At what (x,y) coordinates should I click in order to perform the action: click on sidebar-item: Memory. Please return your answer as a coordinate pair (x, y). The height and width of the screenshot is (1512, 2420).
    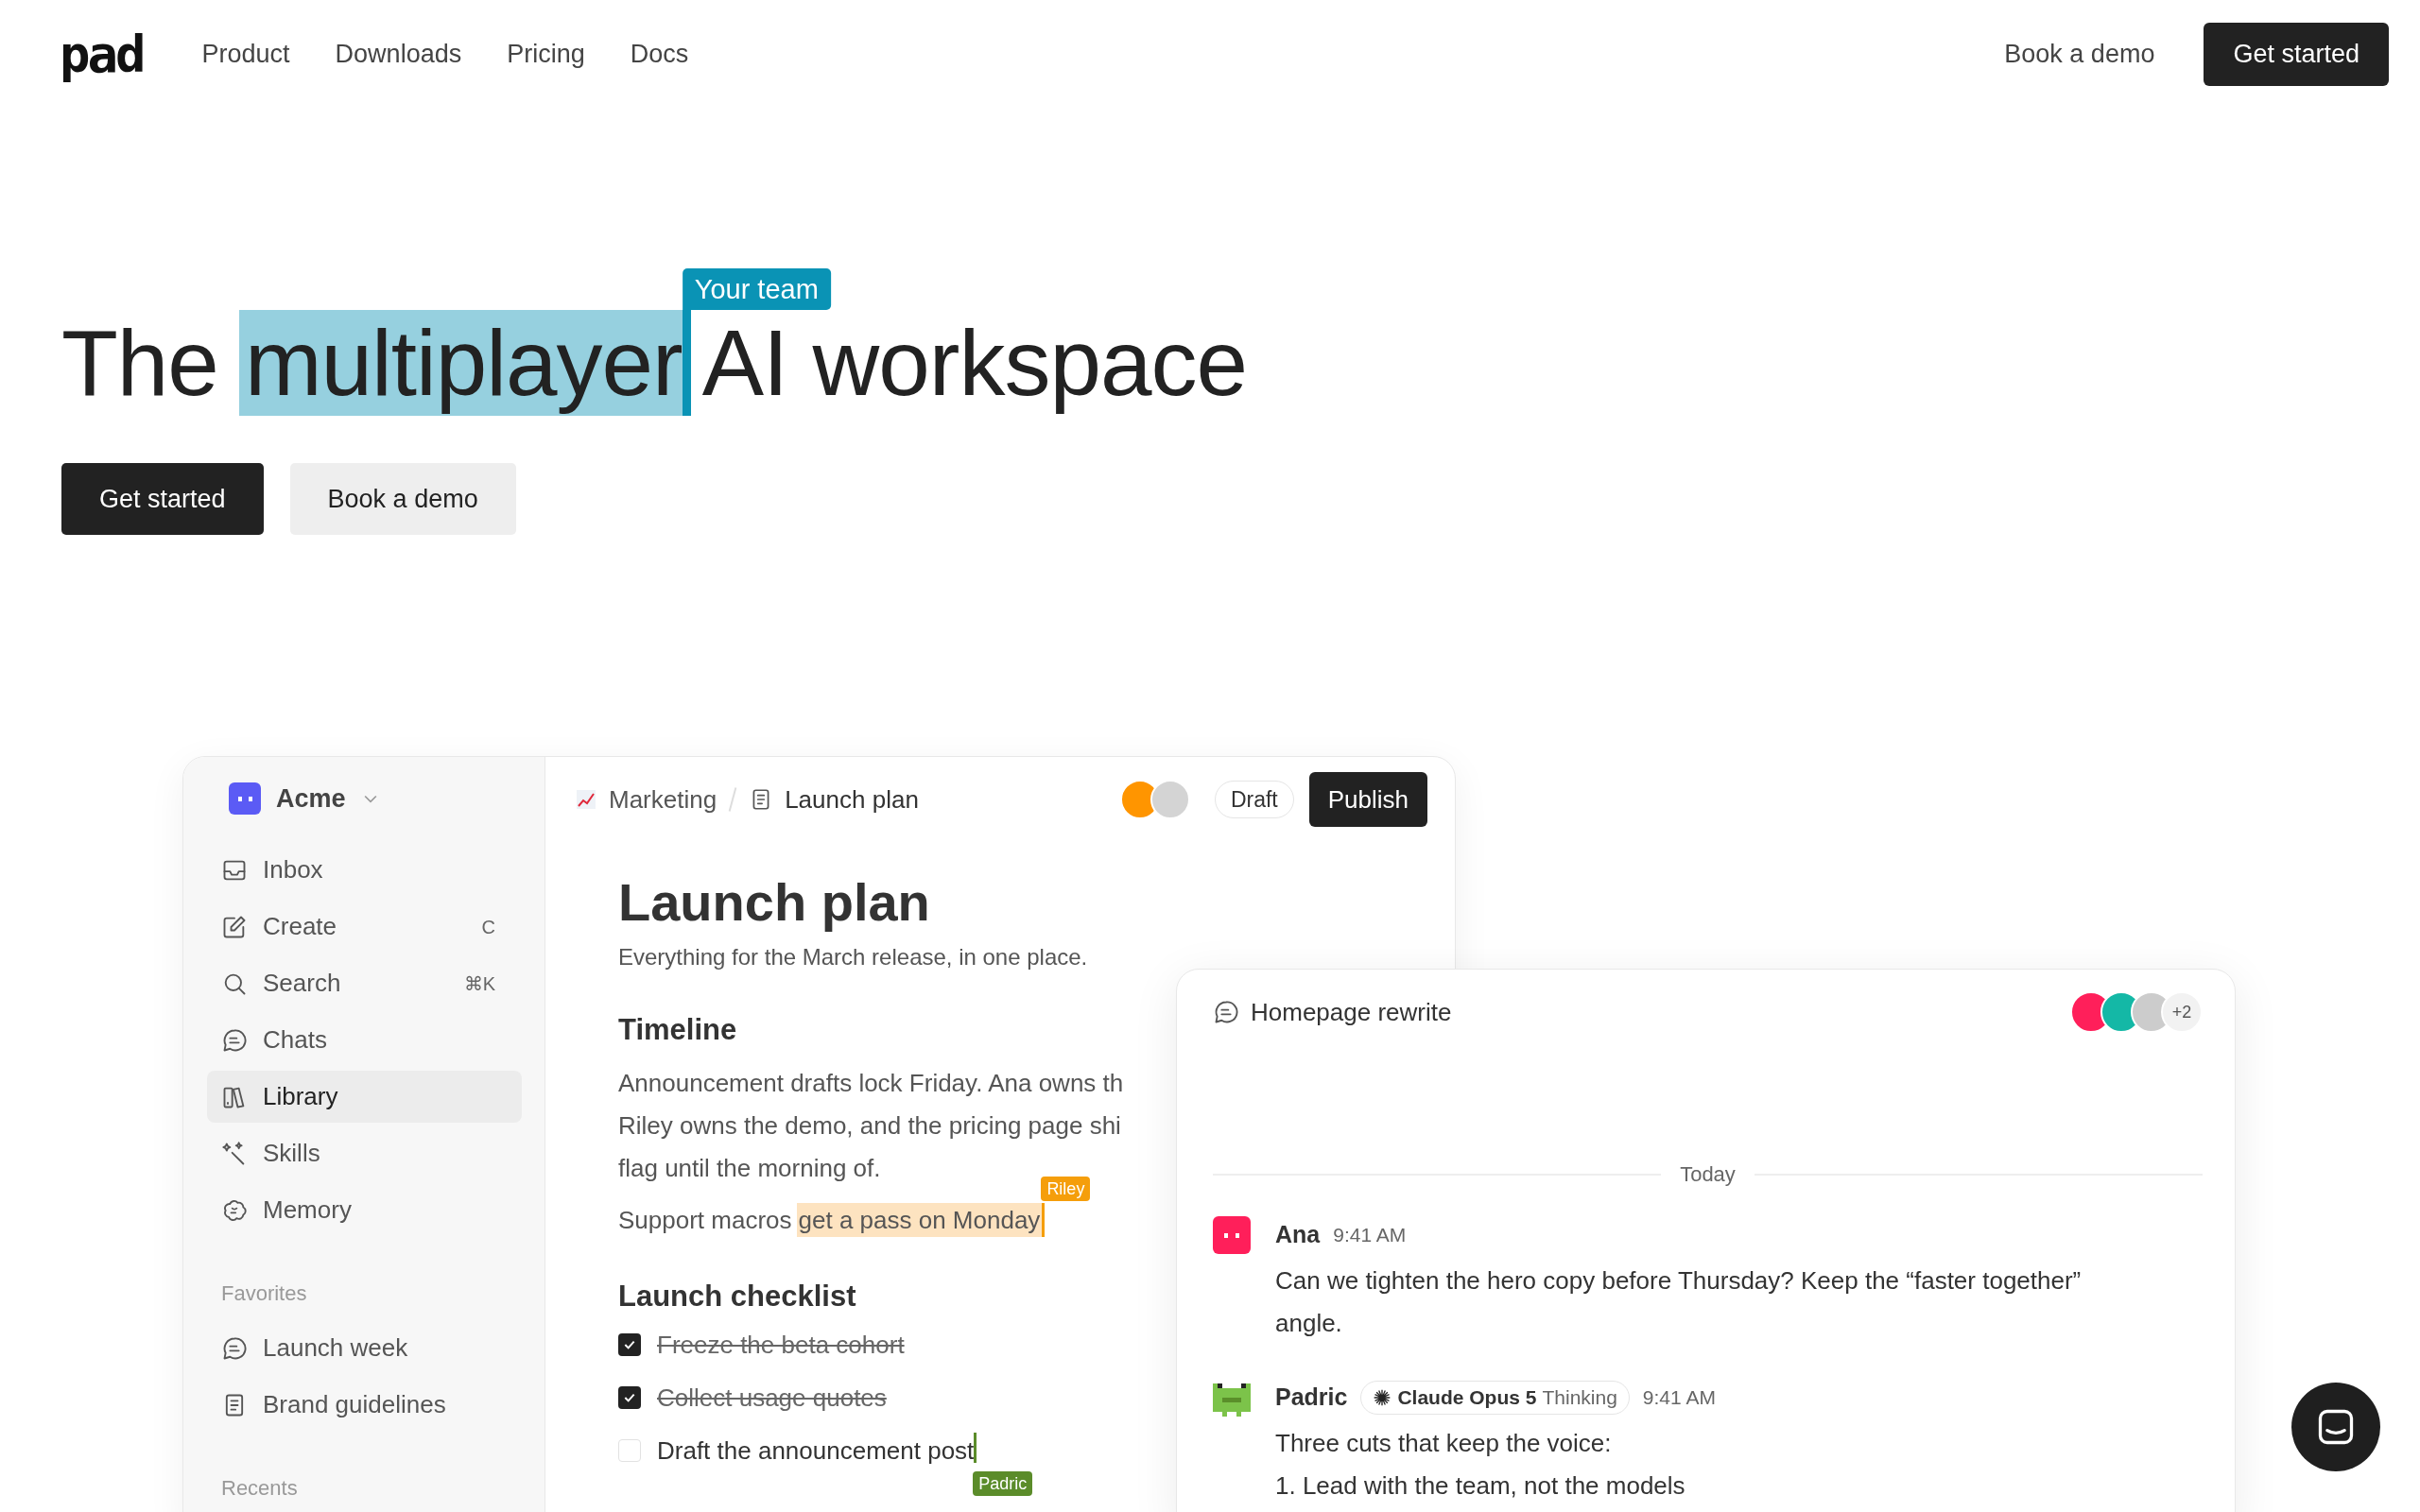
    Looking at the image, I should click on (364, 1210).